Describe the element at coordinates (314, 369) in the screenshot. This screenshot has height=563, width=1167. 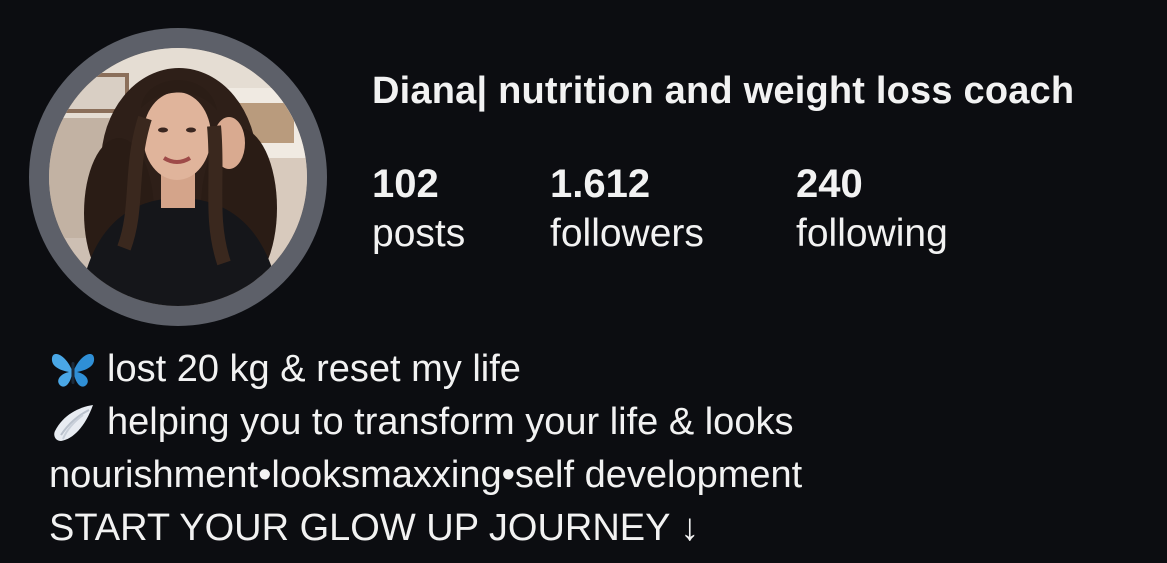
I see `bio-line-1-text: lost 20 kg & reset my life` at that location.